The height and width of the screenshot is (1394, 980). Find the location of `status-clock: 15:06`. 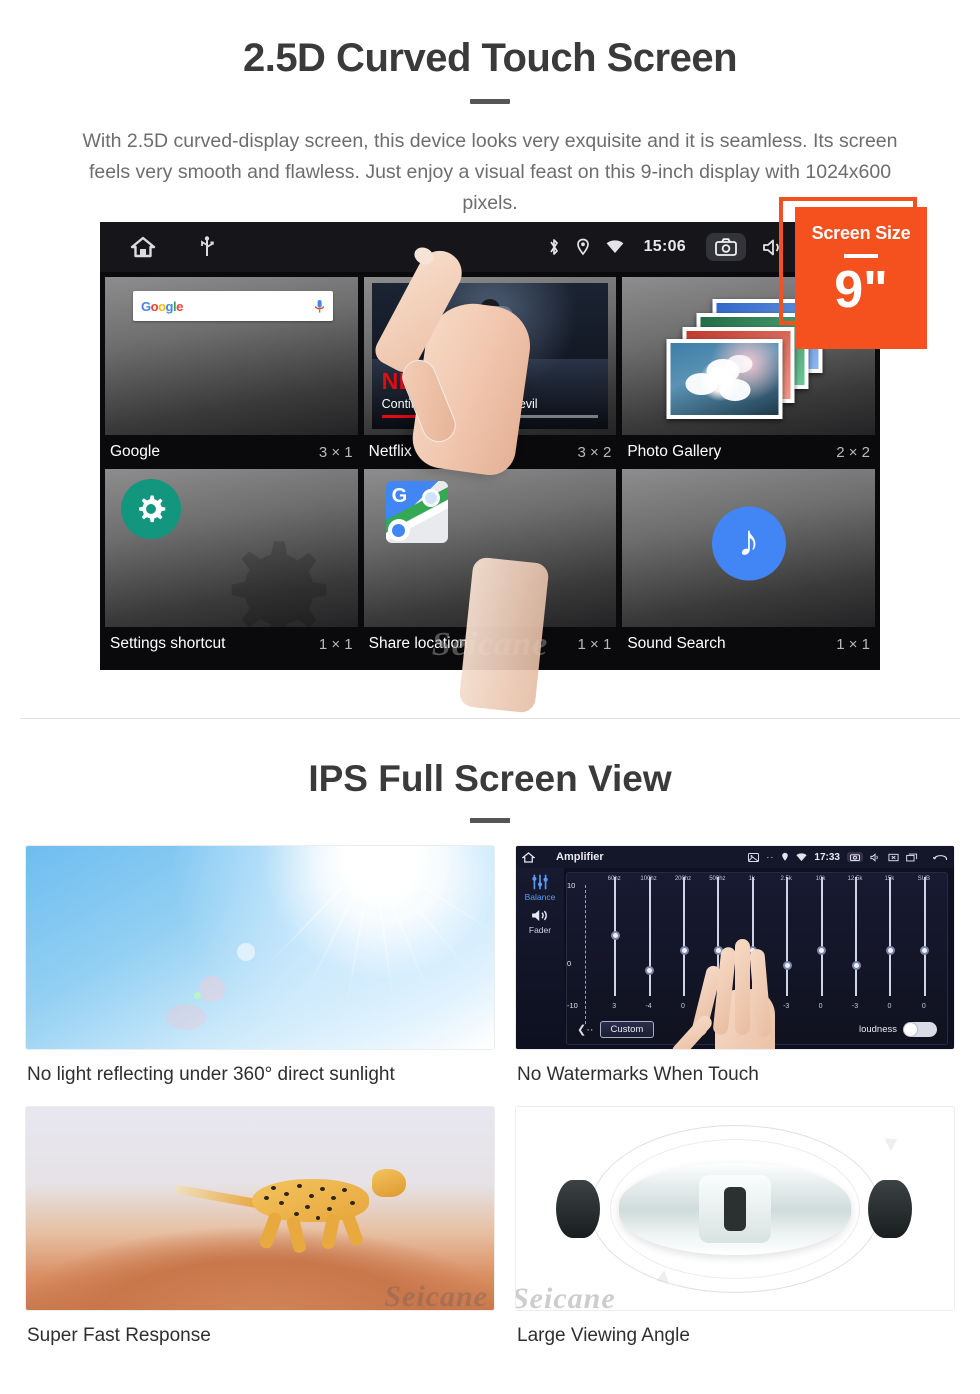

status-clock: 15:06 is located at coordinates (664, 246).